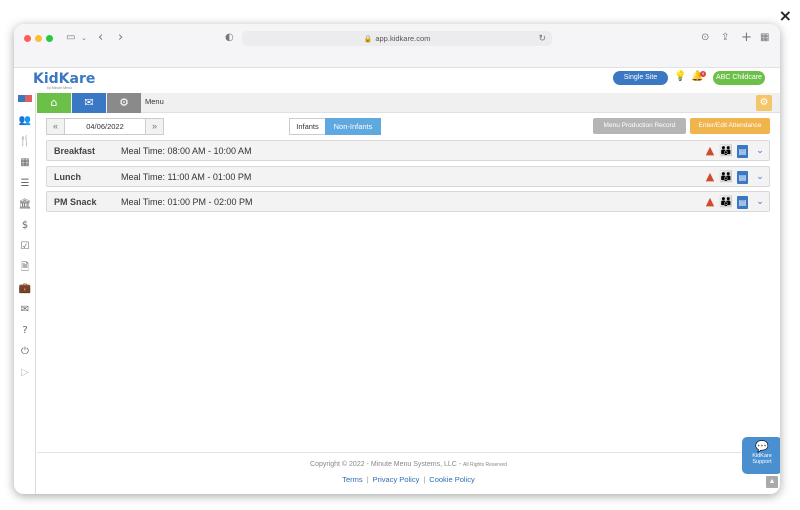  Describe the element at coordinates (25, 205) in the screenshot. I see `bank-icon: 🏛` at that location.